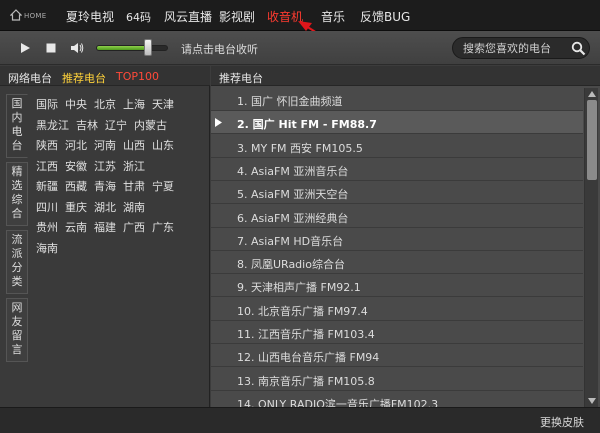  What do you see at coordinates (51, 48) in the screenshot?
I see `stop-icon` at bounding box center [51, 48].